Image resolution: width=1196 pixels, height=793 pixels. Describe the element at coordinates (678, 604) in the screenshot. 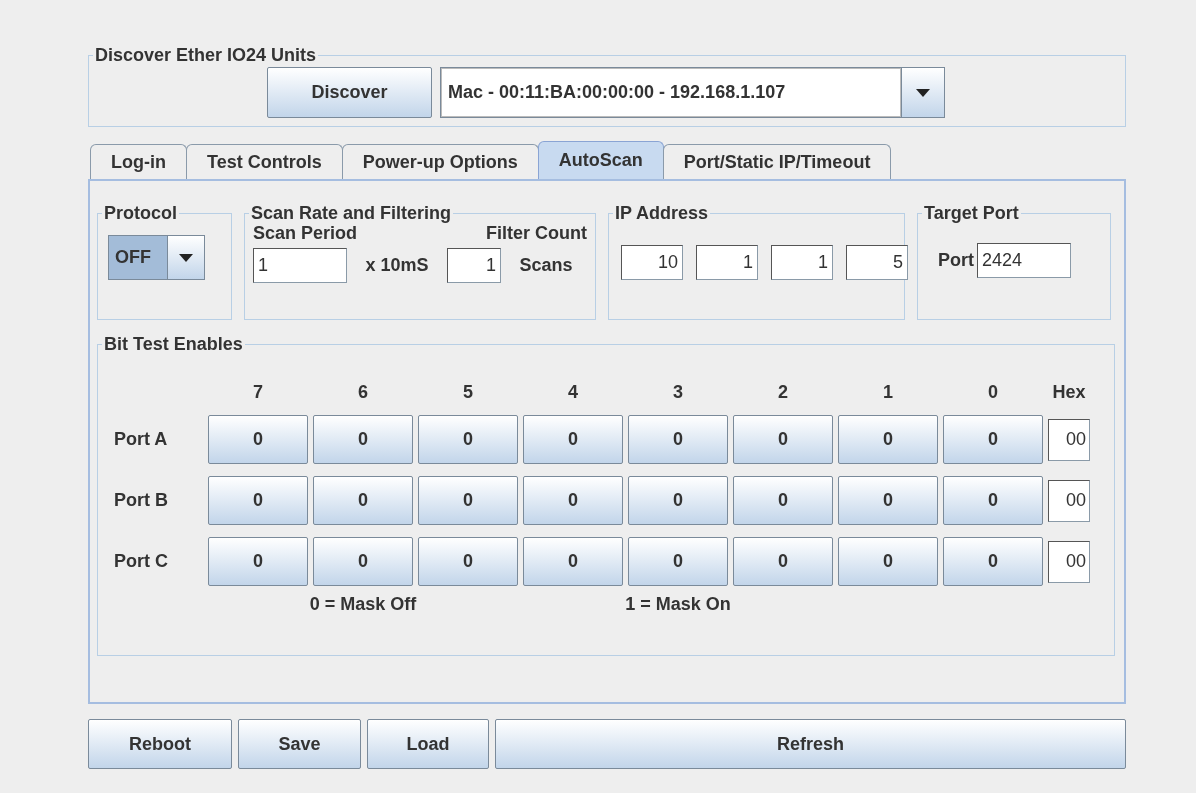

I see `legend-text: 1 = Mask On` at that location.